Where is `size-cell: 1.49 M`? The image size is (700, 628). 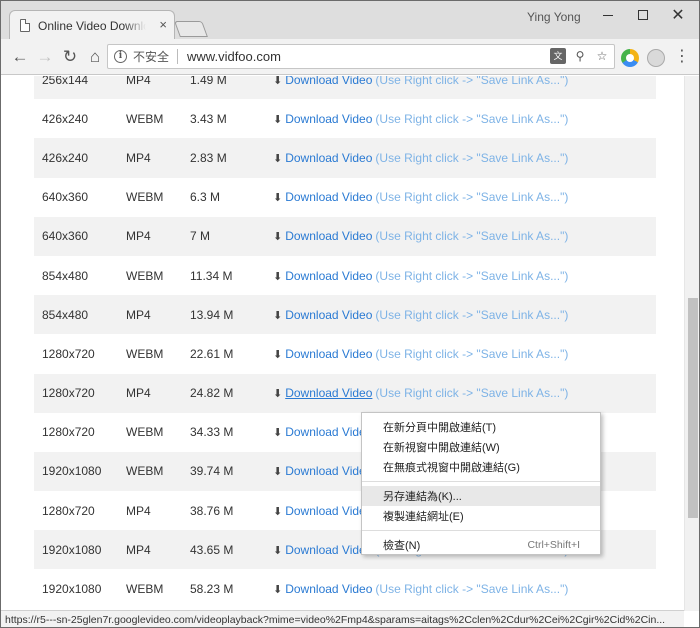
size-cell: 1.49 M is located at coordinates (208, 81).